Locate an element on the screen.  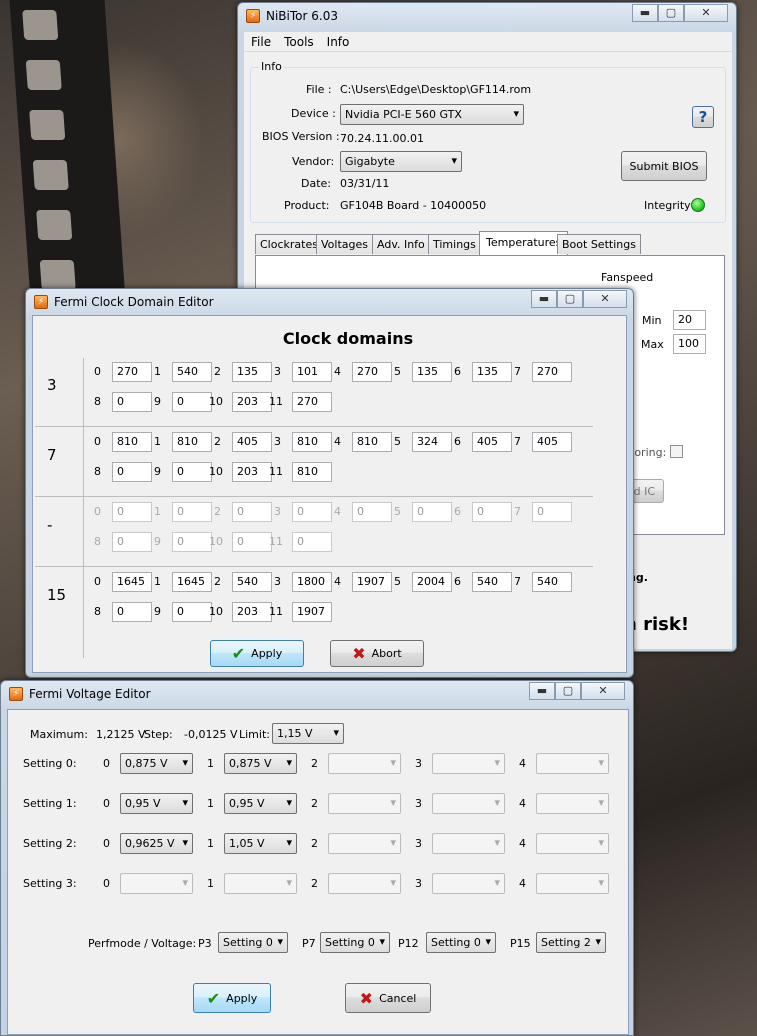
clock-domains-heading: Clock domains is located at coordinates (348, 338).